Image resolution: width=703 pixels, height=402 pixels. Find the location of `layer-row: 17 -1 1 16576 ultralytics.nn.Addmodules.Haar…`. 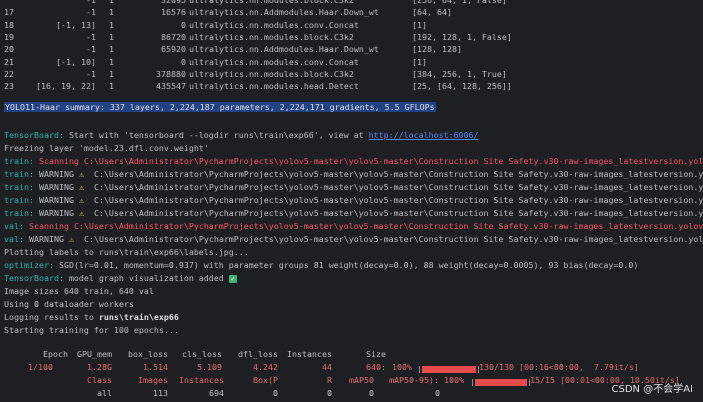

layer-row: 17 -1 1 16576 ultralytics.nn.Addmodules.Haar… is located at coordinates (353, 12).